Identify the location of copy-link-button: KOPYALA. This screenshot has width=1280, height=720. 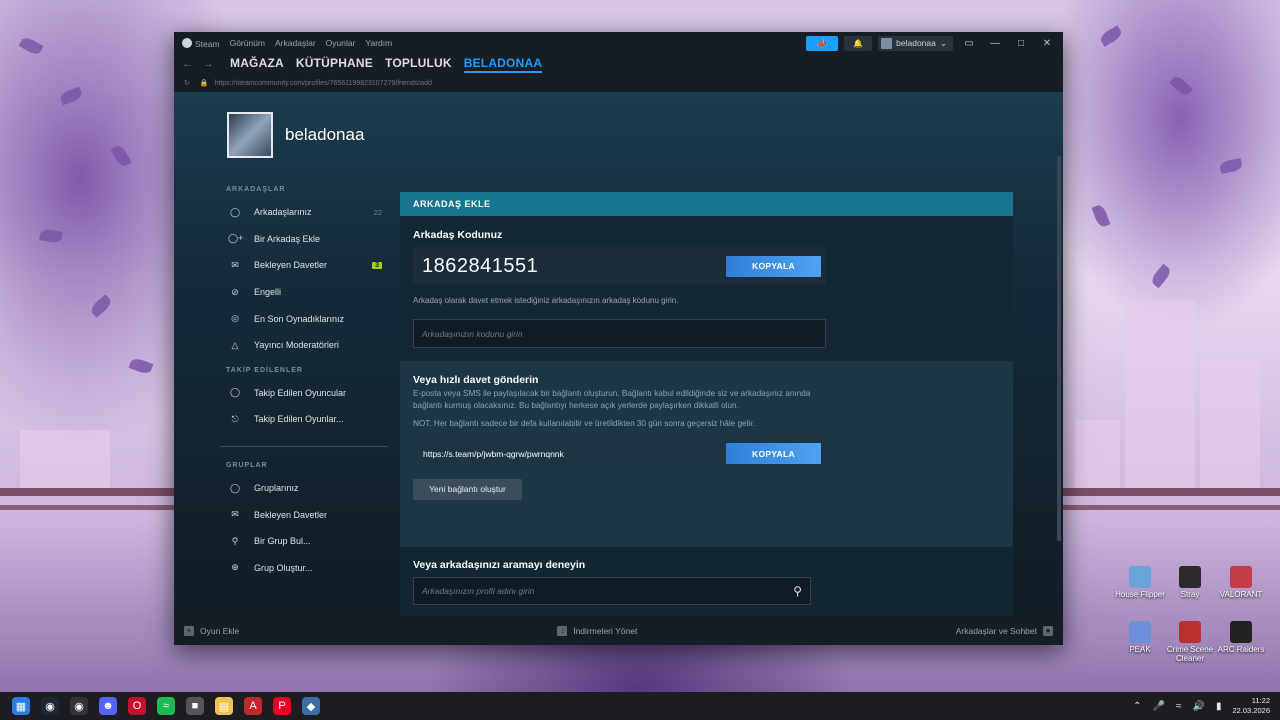
(773, 454).